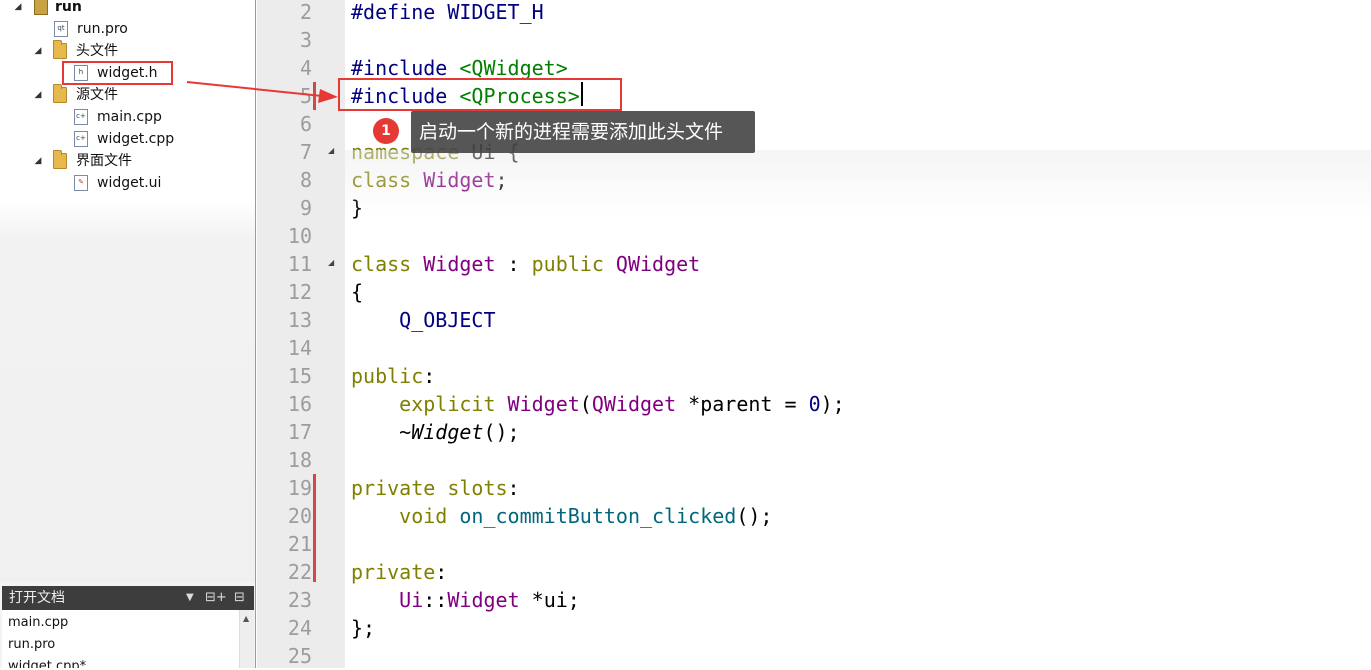  Describe the element at coordinates (411, 600) in the screenshot. I see `code-token: Ui` at that location.